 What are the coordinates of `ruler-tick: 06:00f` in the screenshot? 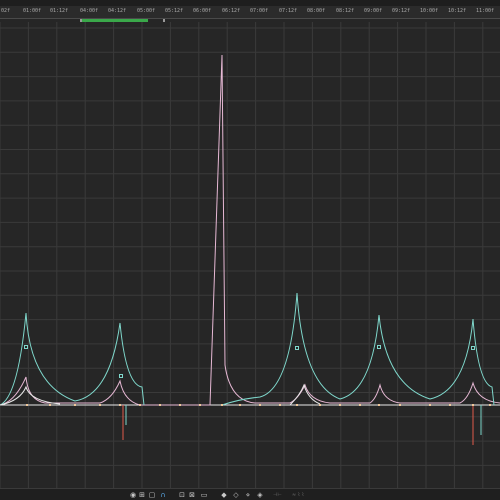 It's located at (202, 11).